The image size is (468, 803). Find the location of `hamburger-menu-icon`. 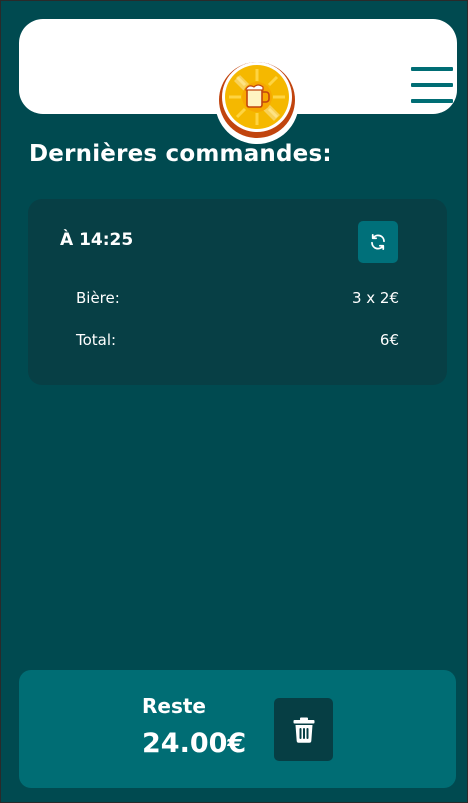

hamburger-menu-icon is located at coordinates (432, 69).